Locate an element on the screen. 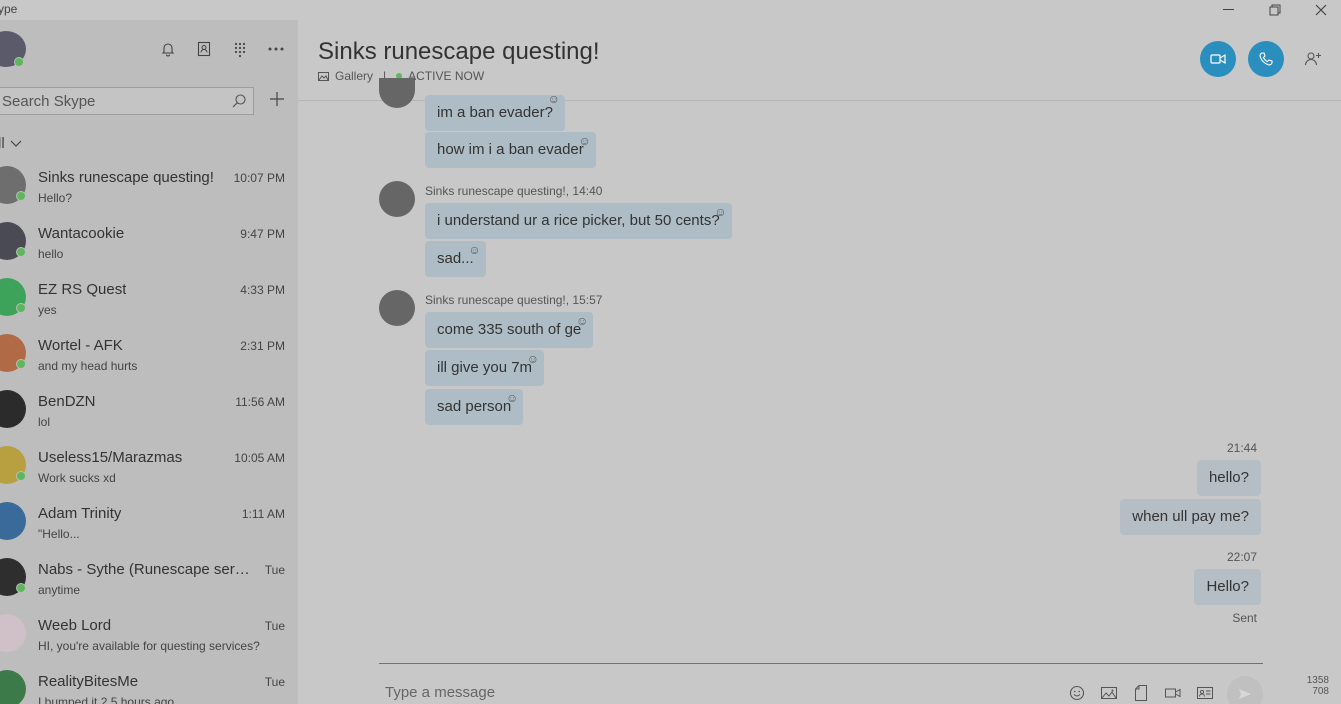 The width and height of the screenshot is (1341, 704). more-icon is located at coordinates (276, 49).